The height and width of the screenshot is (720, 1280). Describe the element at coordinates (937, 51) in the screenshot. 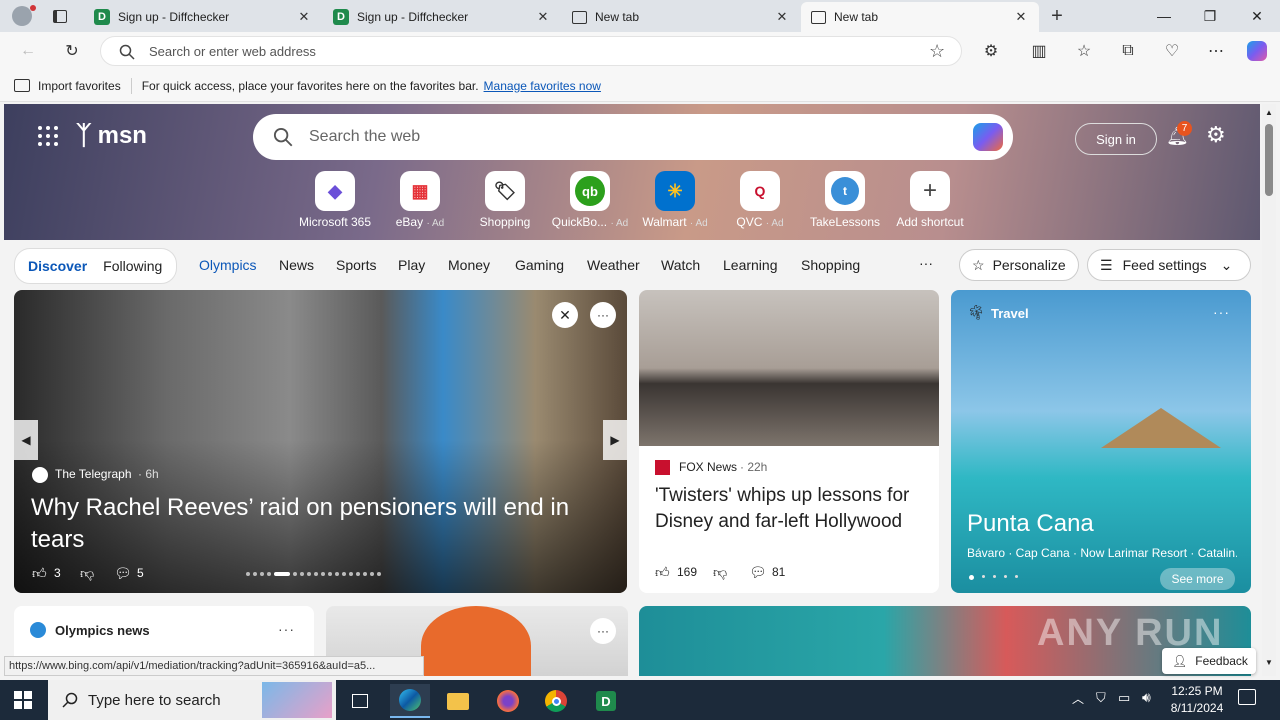

I see `favorite-star-icon: ☆` at that location.